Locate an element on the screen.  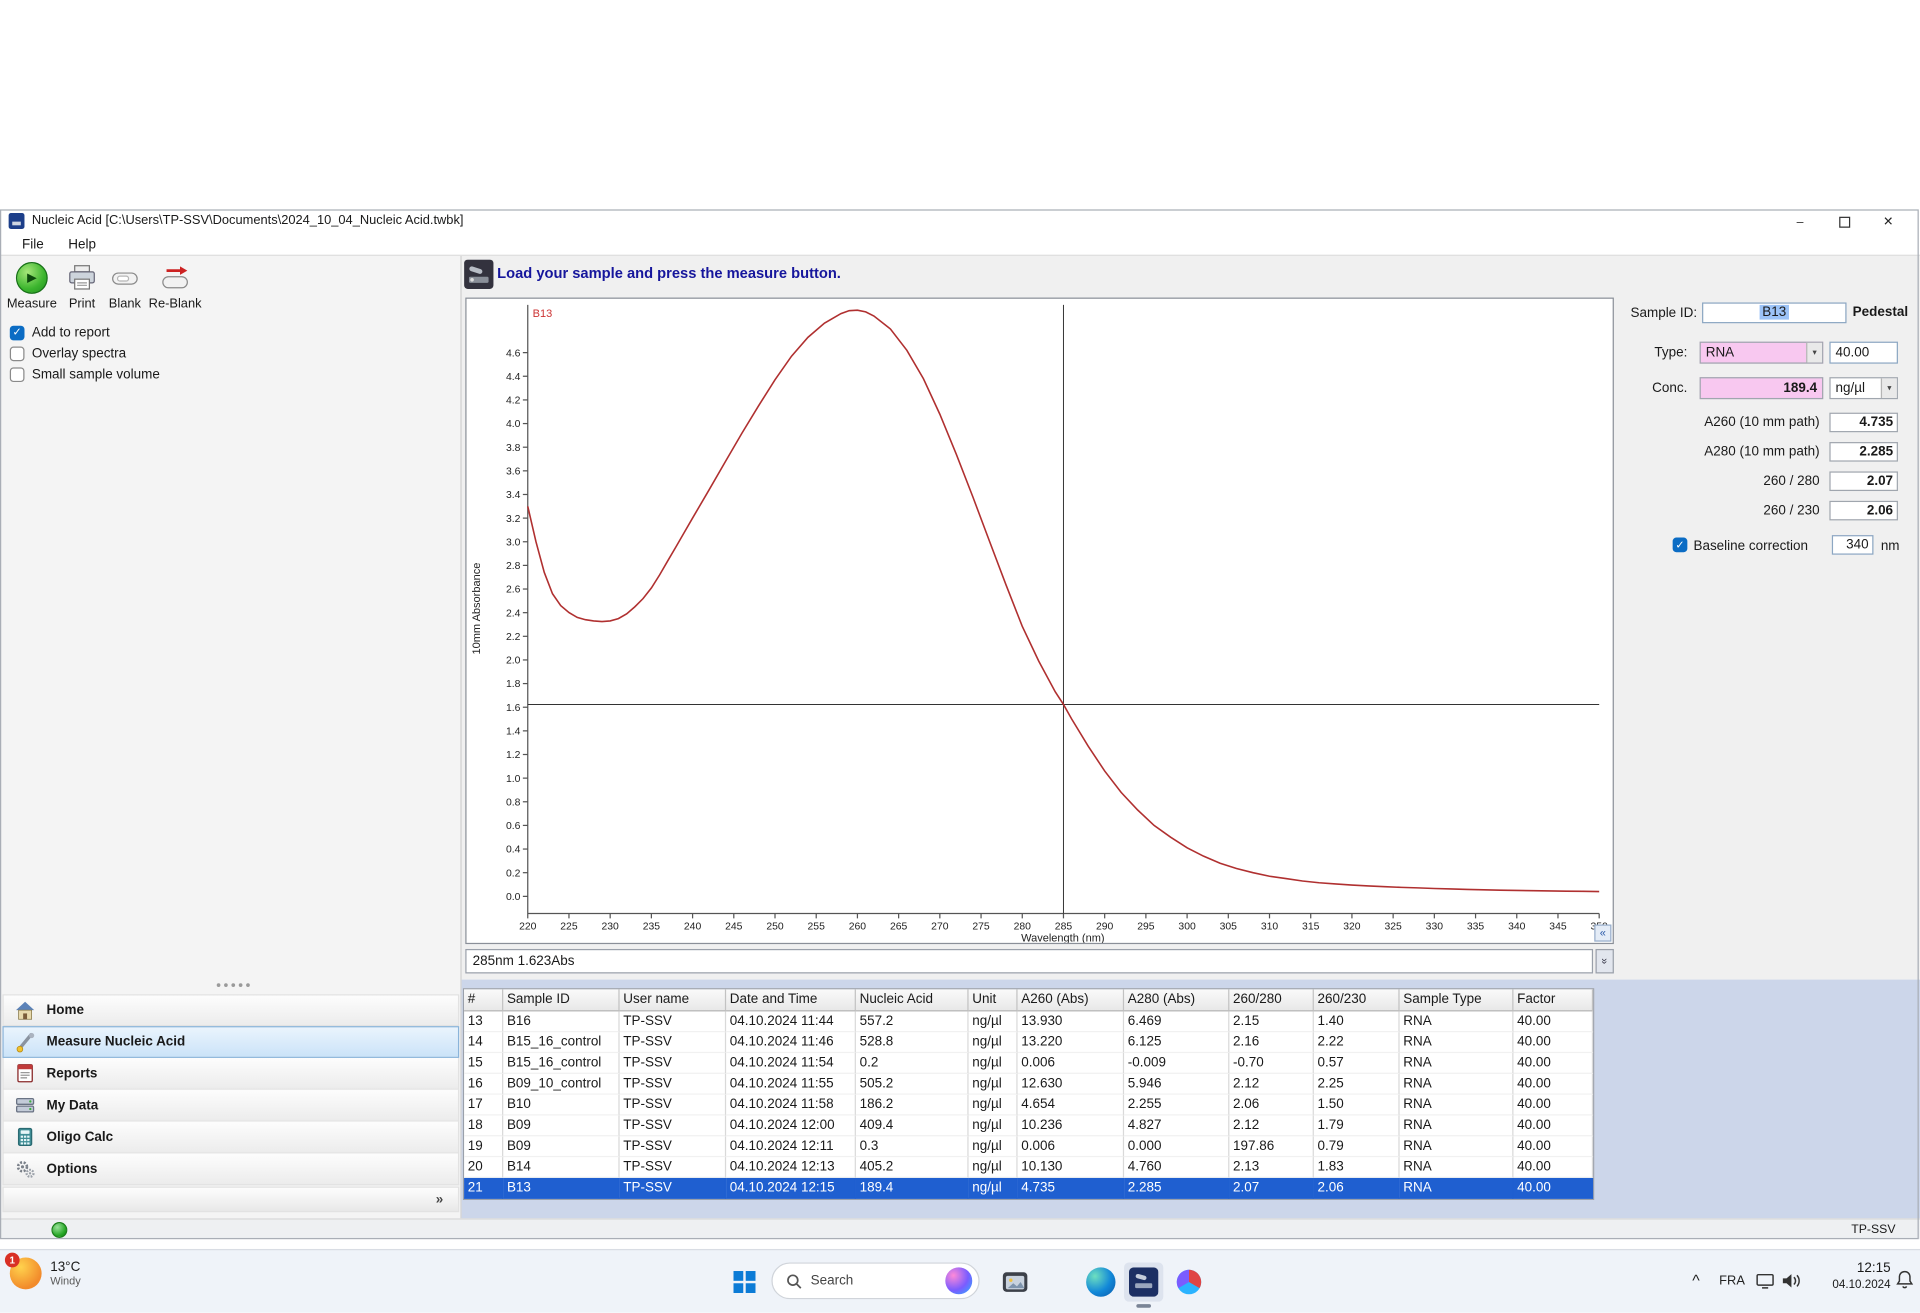
sidebar-footer-bar: » is located at coordinates (231, 1199).